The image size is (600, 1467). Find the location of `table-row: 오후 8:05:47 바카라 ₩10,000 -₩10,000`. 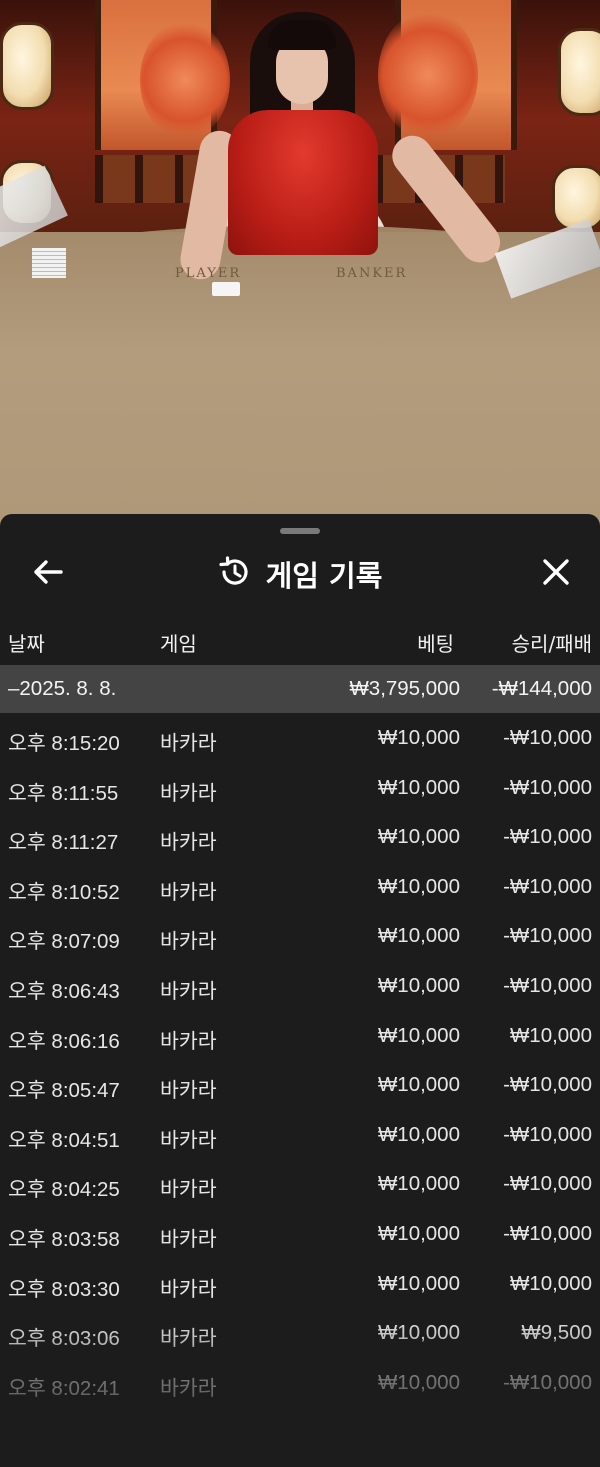

table-row: 오후 8:05:47 바카라 ₩10,000 -₩10,000 is located at coordinates (300, 1085).